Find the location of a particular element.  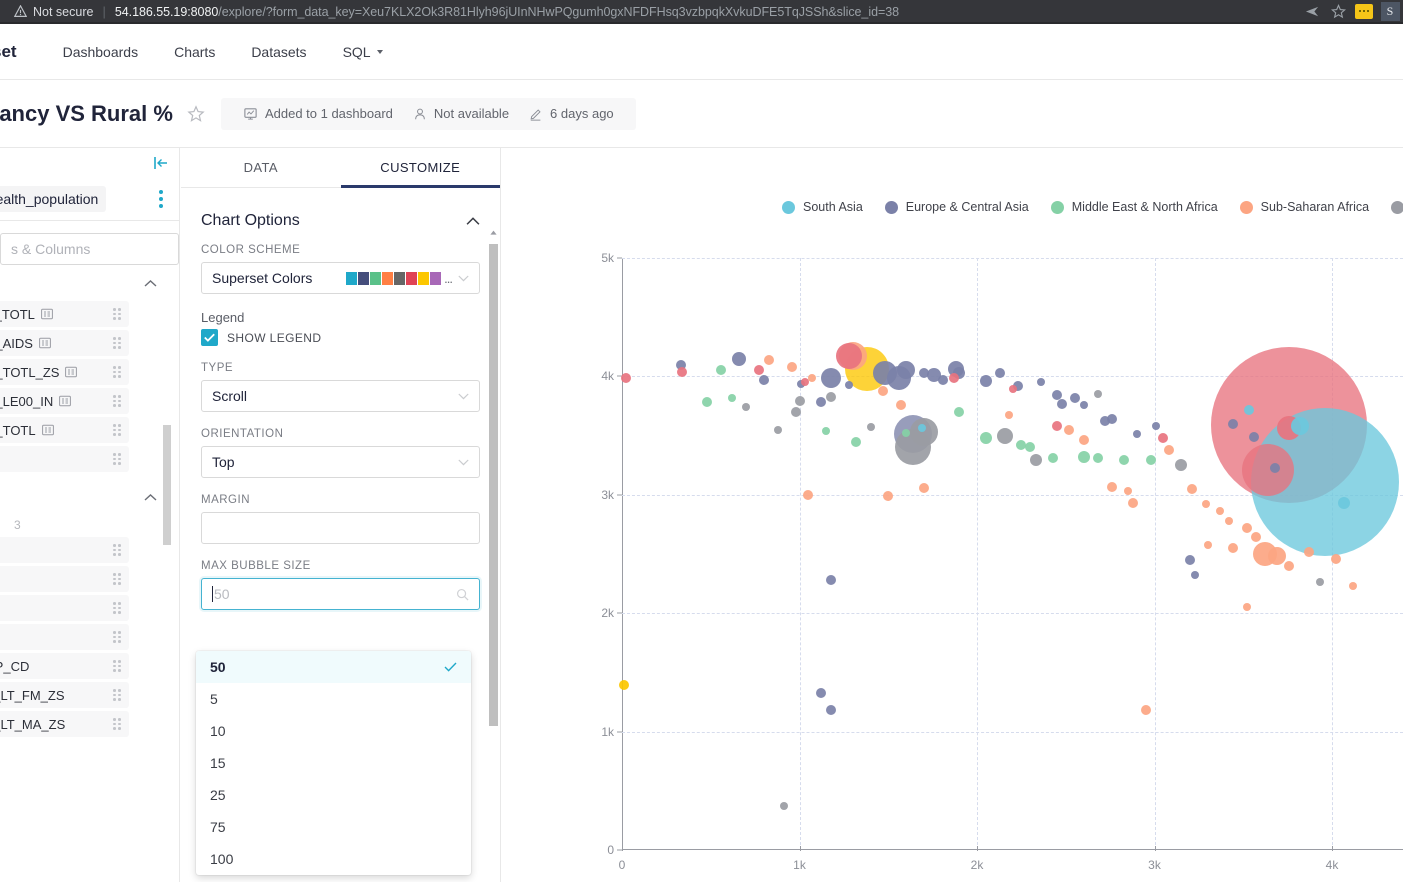

legend-item: Middle East & North Africa is located at coordinates (1134, 207).